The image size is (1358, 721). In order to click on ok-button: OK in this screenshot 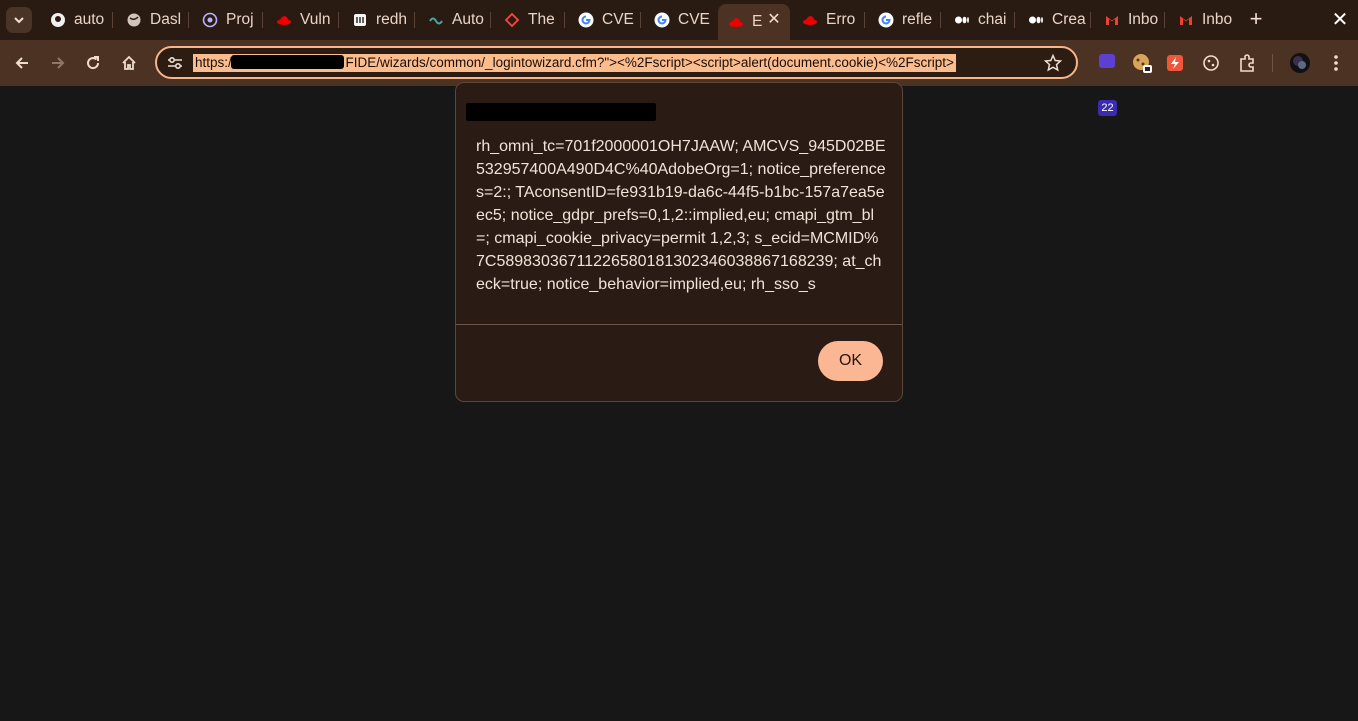, I will do `click(850, 361)`.